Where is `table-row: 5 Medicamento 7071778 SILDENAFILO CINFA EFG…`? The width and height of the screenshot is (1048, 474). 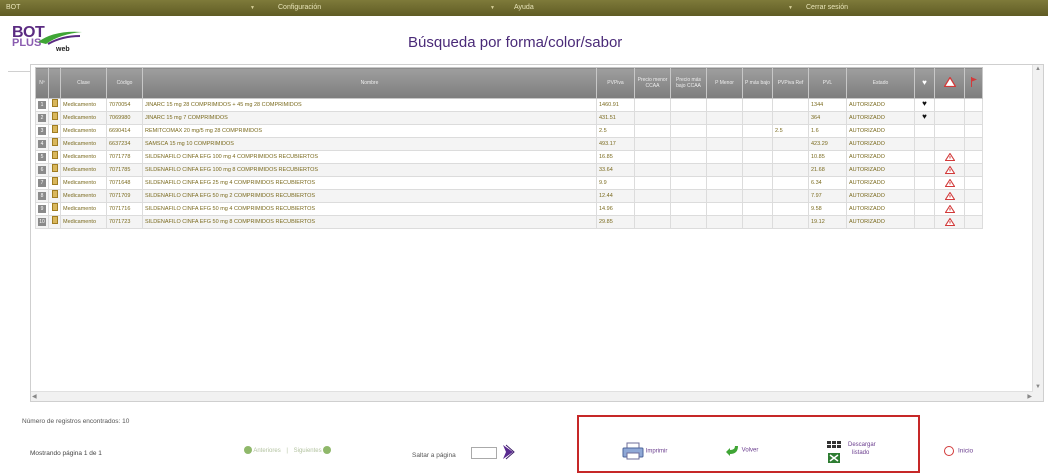 table-row: 5 Medicamento 7071778 SILDENAFILO CINFA EFG… is located at coordinates (509, 157).